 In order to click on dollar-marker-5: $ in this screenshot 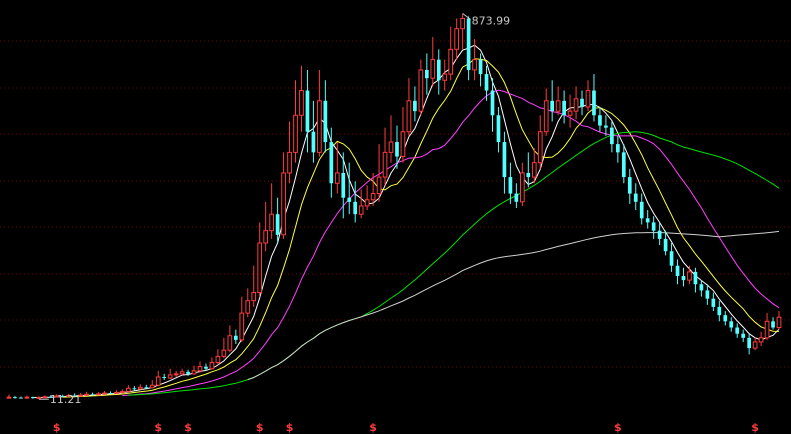, I will do `click(373, 427)`.